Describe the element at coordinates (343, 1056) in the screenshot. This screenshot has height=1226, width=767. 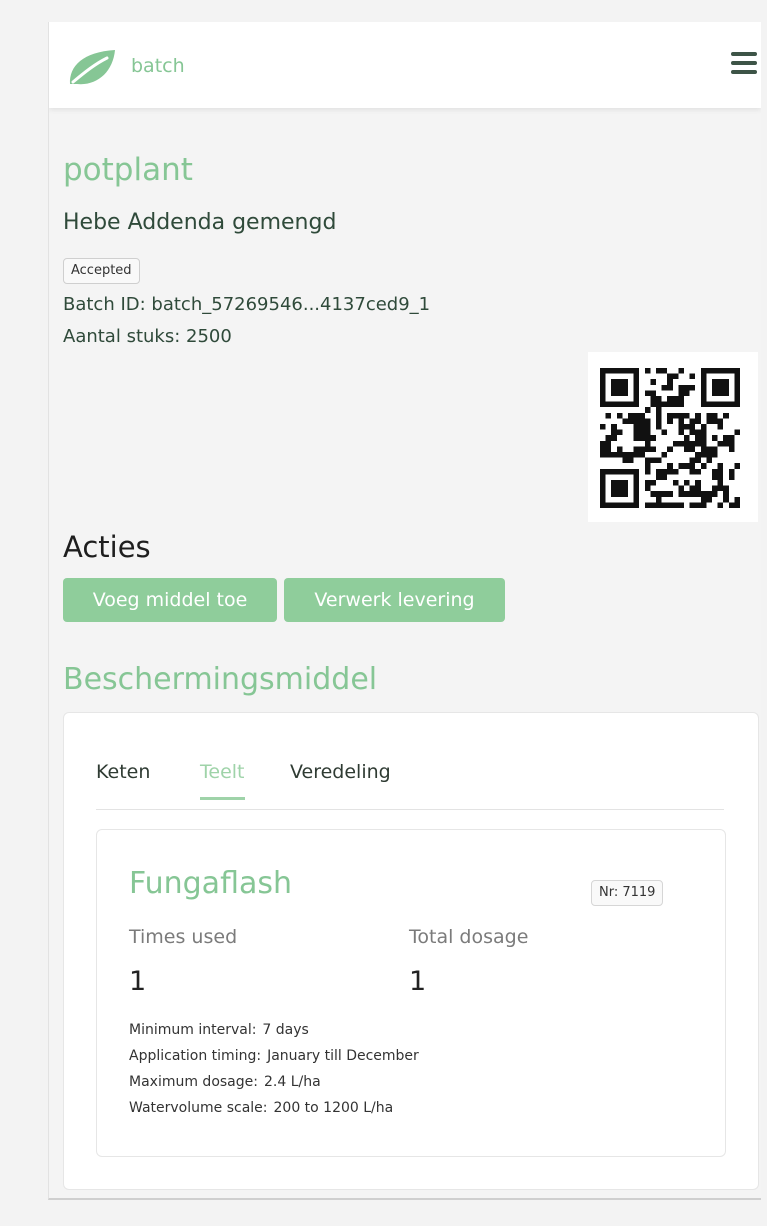
I see `detail-value: January till December` at that location.